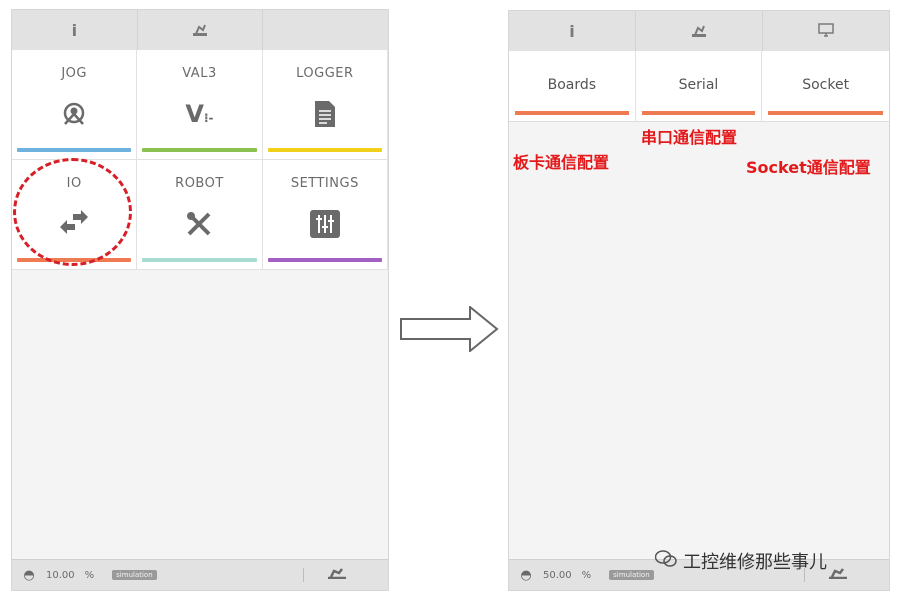 This screenshot has height=600, width=900. Describe the element at coordinates (324, 183) in the screenshot. I see `tile-label: SETTINGS` at that location.